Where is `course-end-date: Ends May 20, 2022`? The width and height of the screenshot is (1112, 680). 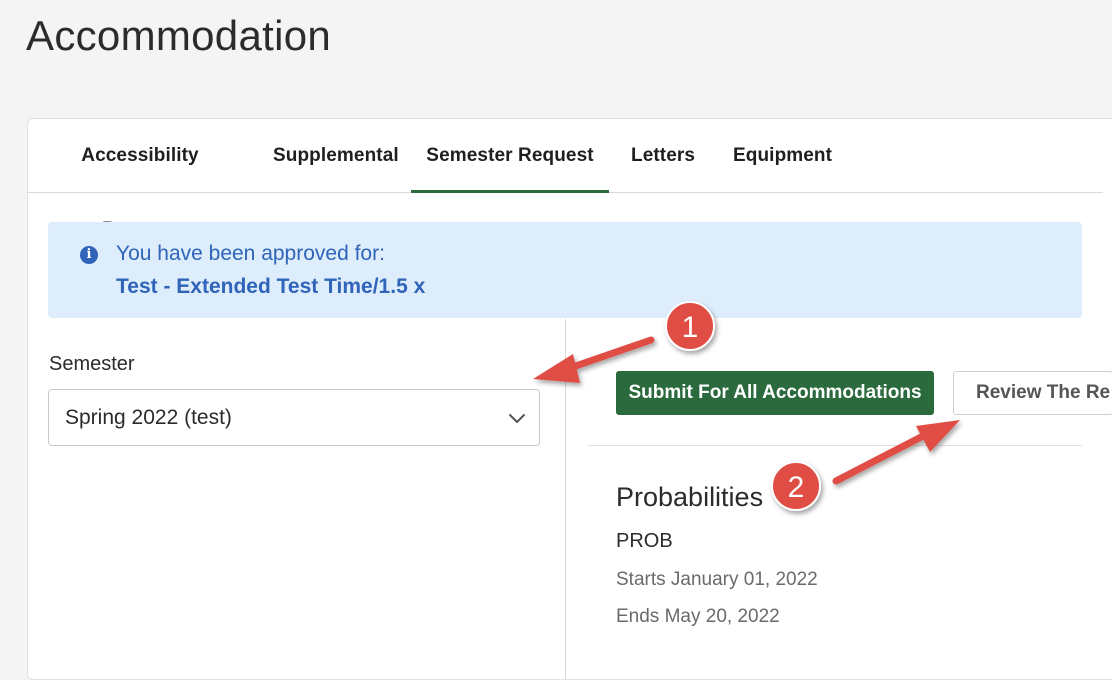 course-end-date: Ends May 20, 2022 is located at coordinates (698, 616).